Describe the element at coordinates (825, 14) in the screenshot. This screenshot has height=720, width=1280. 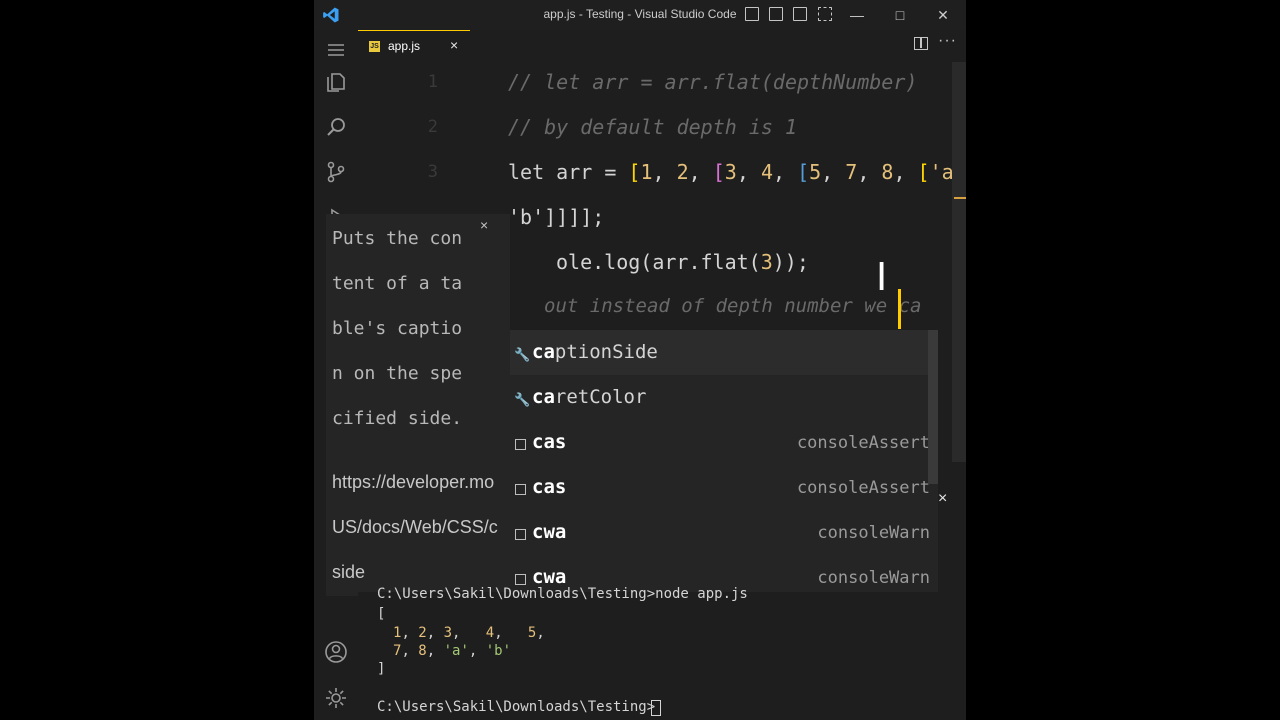
I see `customize-layout-icon` at that location.